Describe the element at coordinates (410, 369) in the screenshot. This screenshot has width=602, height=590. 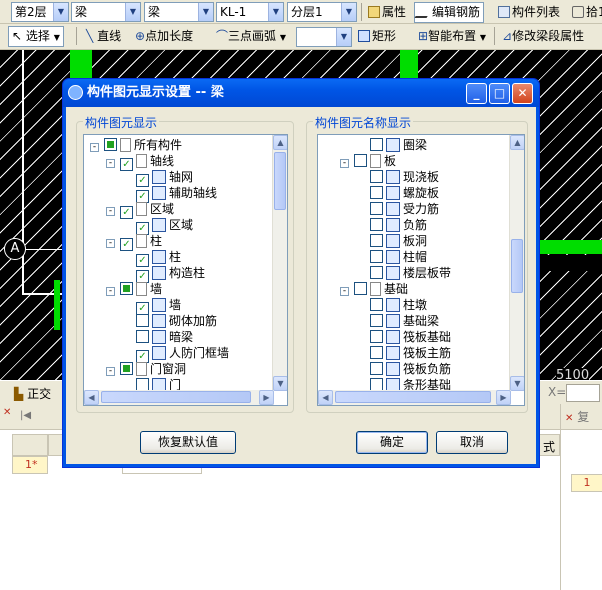
I see `tree-item: 筏板负筋` at that location.